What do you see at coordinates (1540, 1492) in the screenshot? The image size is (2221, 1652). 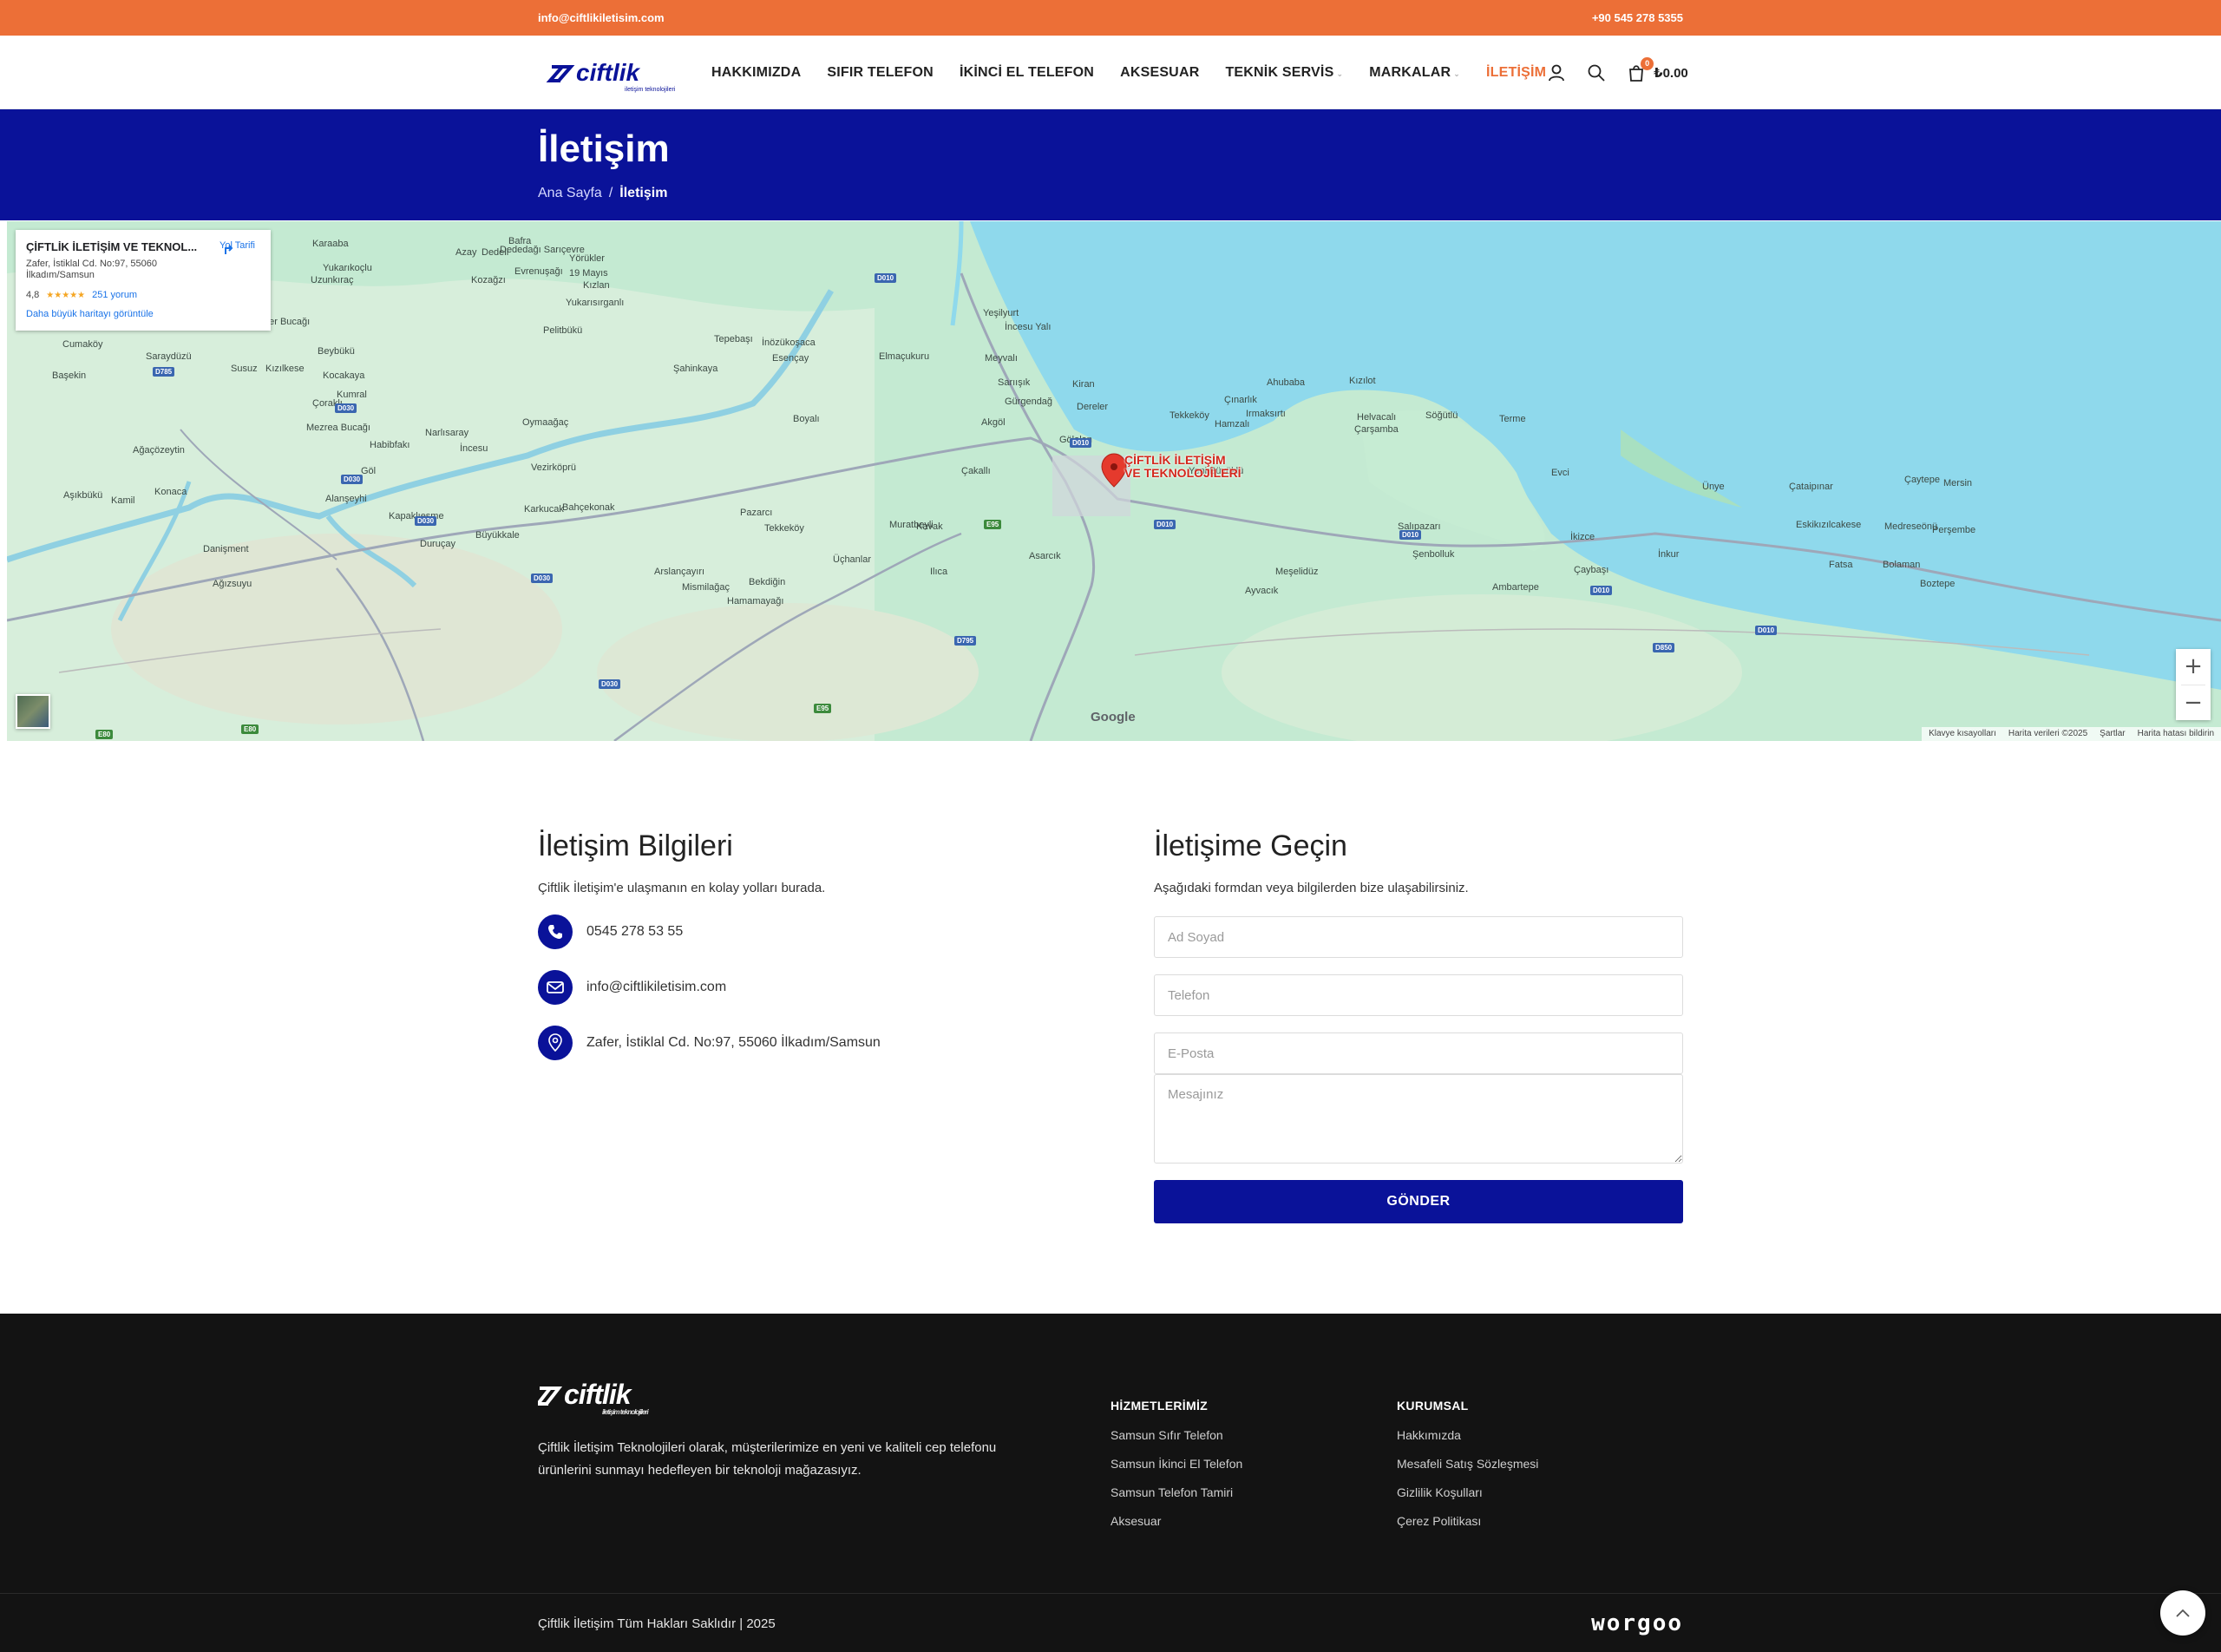 I see `footer-corporate-link: Gizlilik Koşulları` at bounding box center [1540, 1492].